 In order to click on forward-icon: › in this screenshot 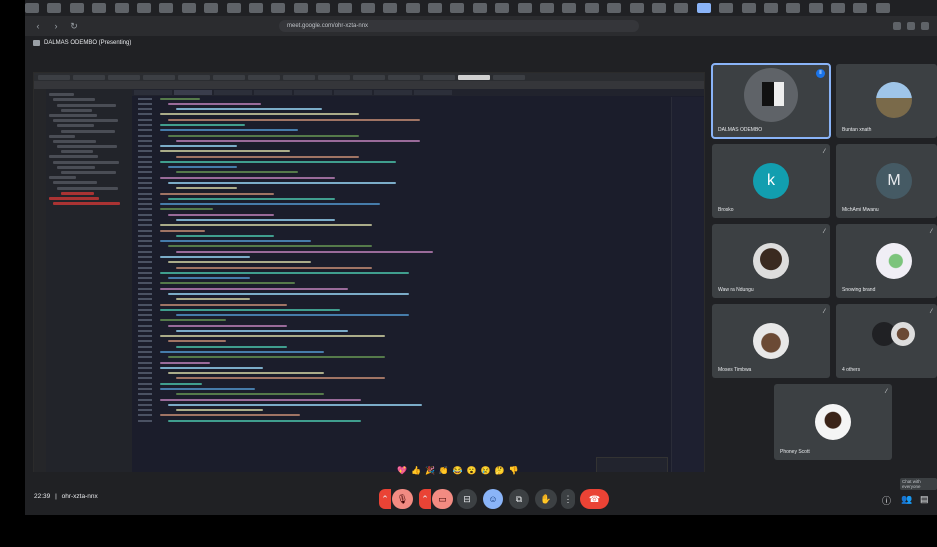, I will do `click(56, 26)`.